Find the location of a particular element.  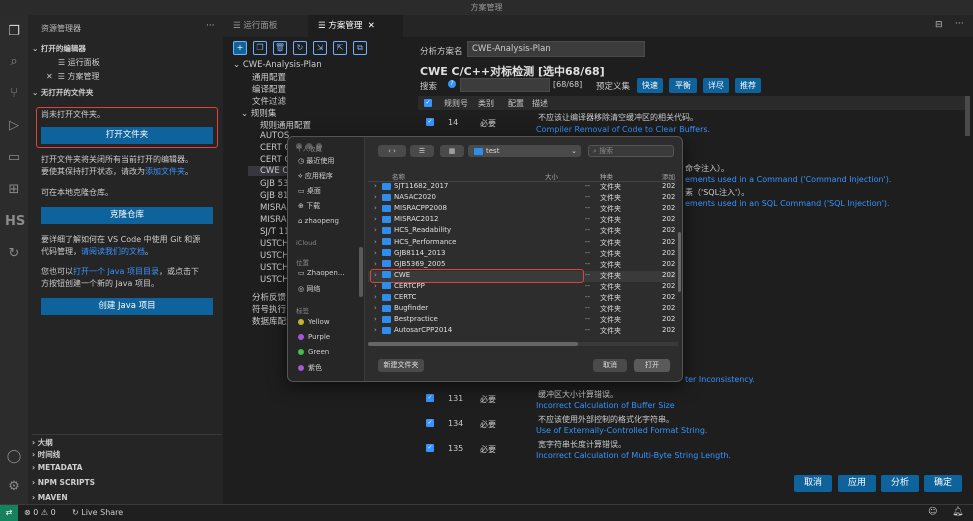

plan-name-input: CWE-Analysis-Plan is located at coordinates (556, 49).